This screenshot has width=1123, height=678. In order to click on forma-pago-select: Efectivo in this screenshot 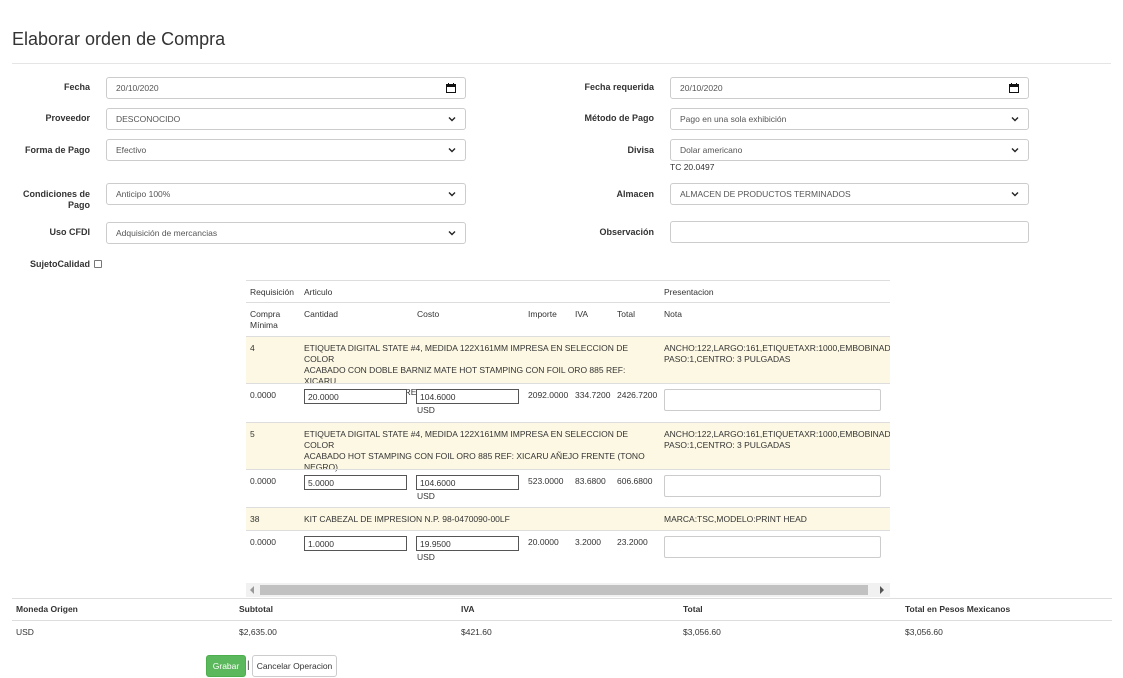, I will do `click(286, 150)`.